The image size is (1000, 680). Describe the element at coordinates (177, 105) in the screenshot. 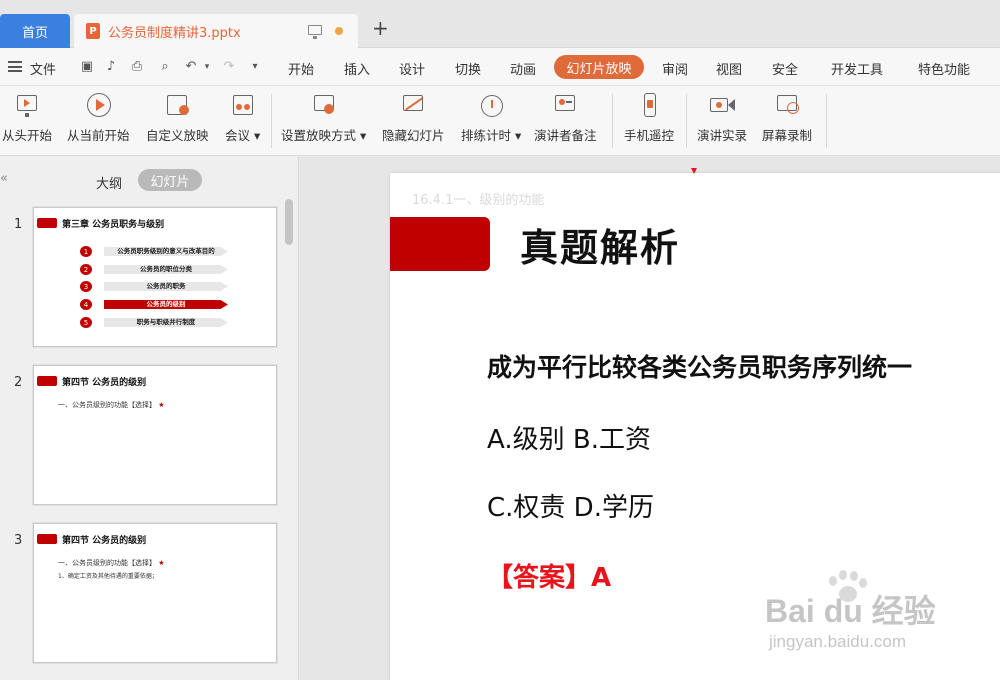

I see `custom-show-icon` at that location.